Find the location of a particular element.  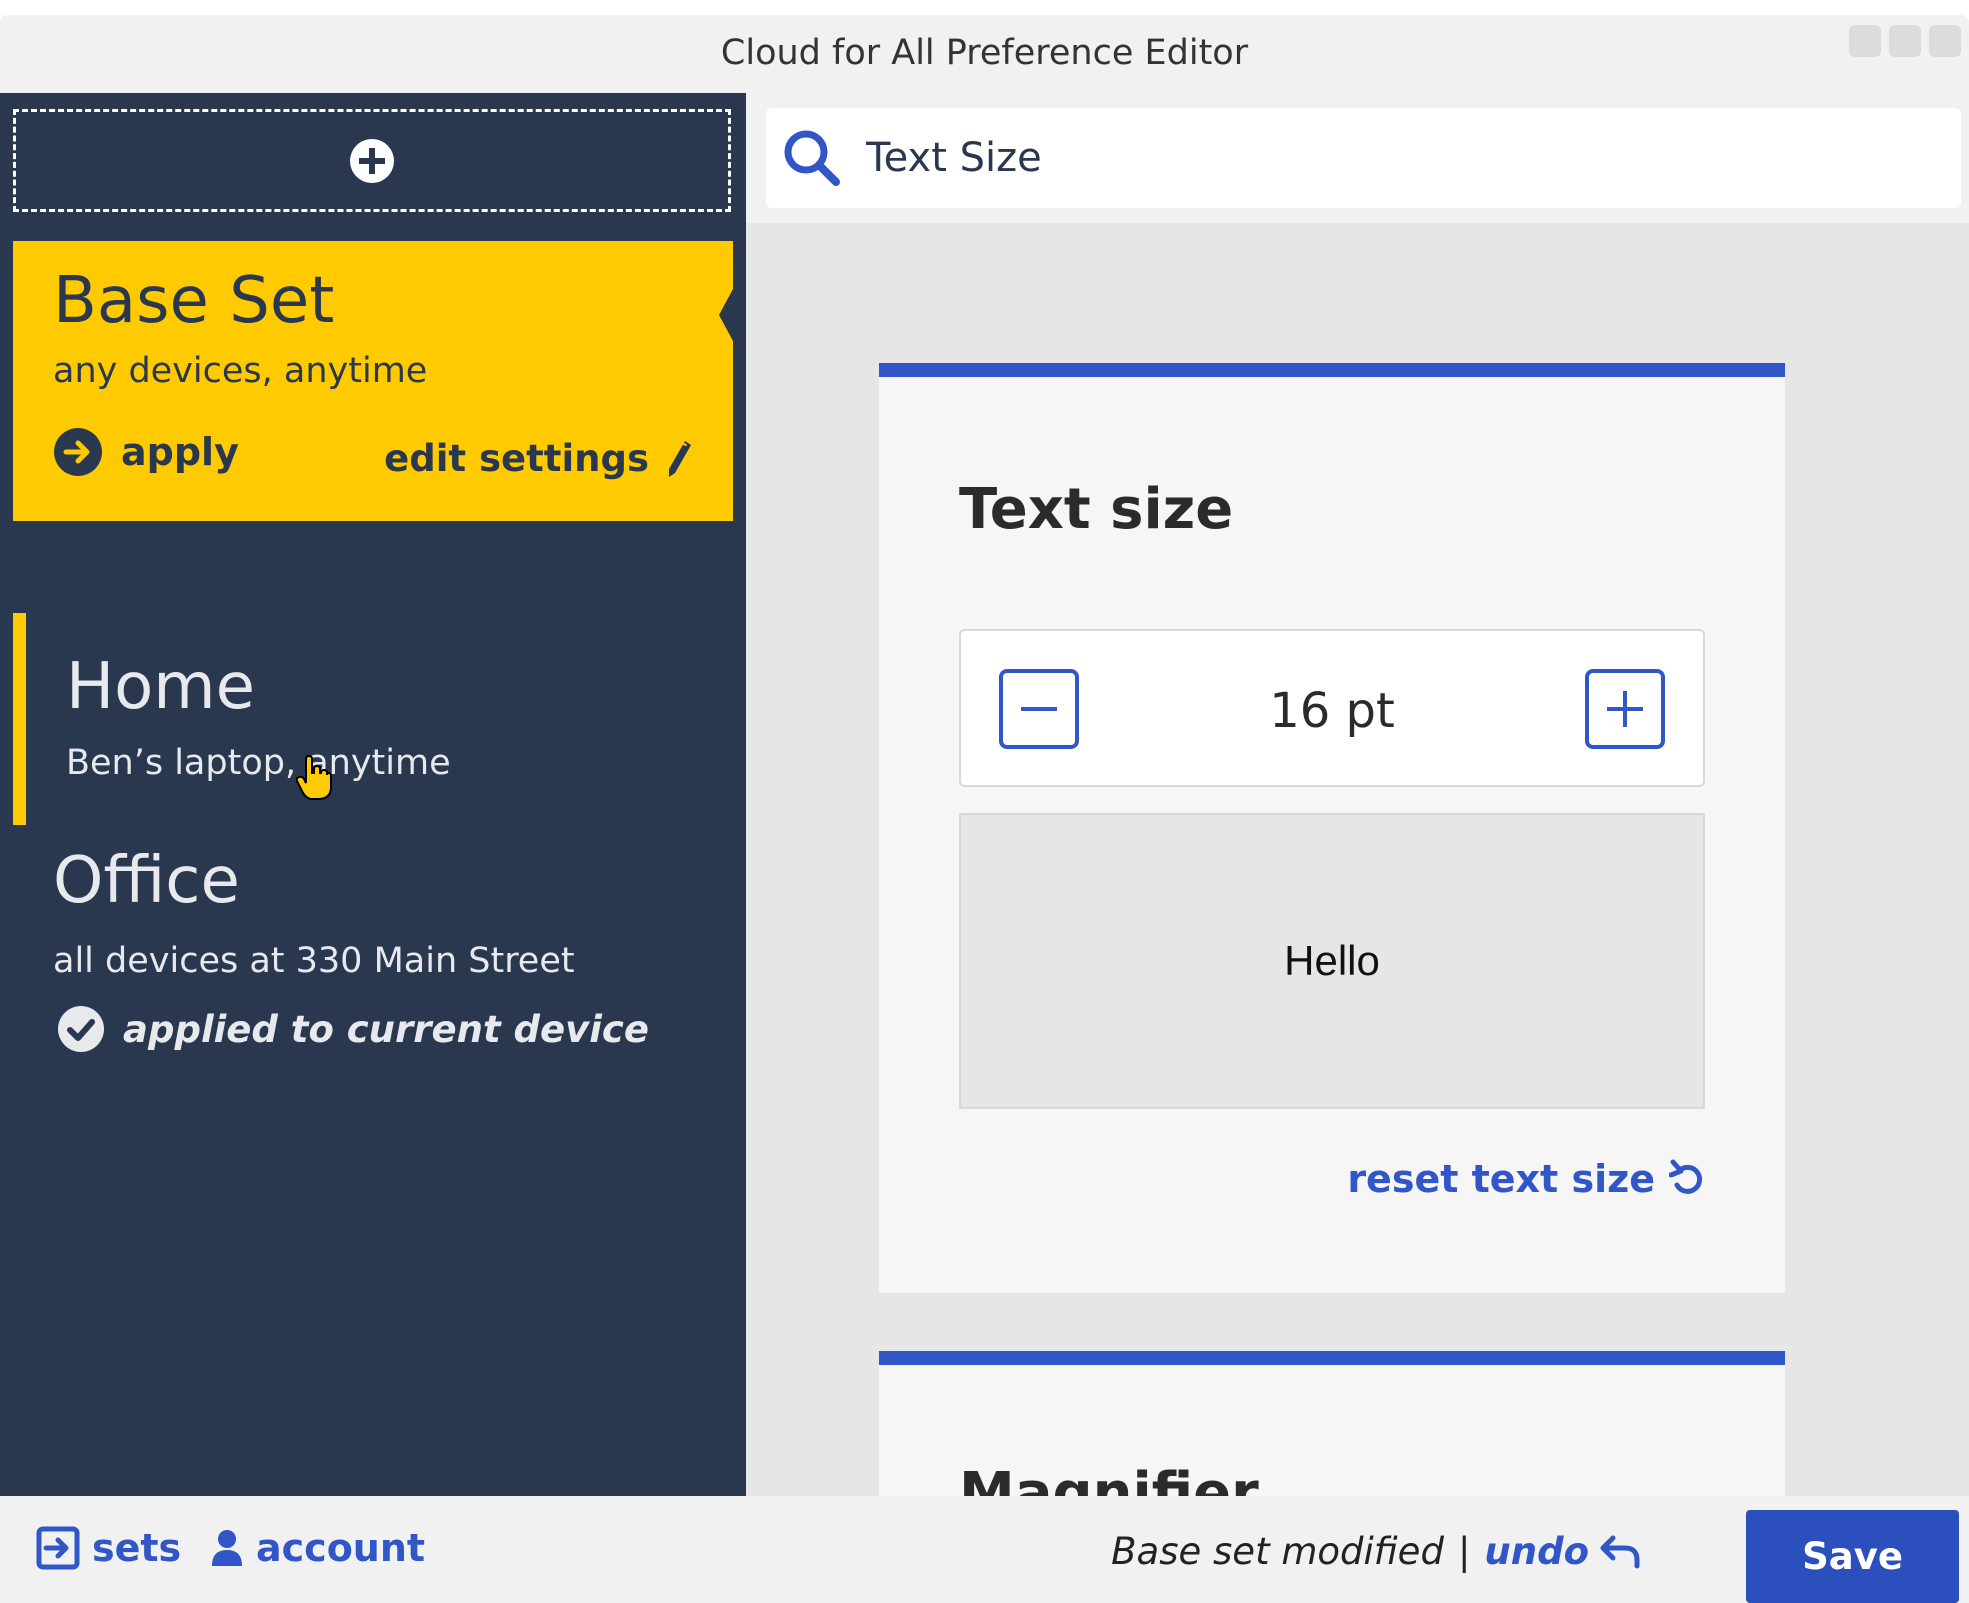

modification-status: Base set modified | undo is located at coordinates (1376, 1551).